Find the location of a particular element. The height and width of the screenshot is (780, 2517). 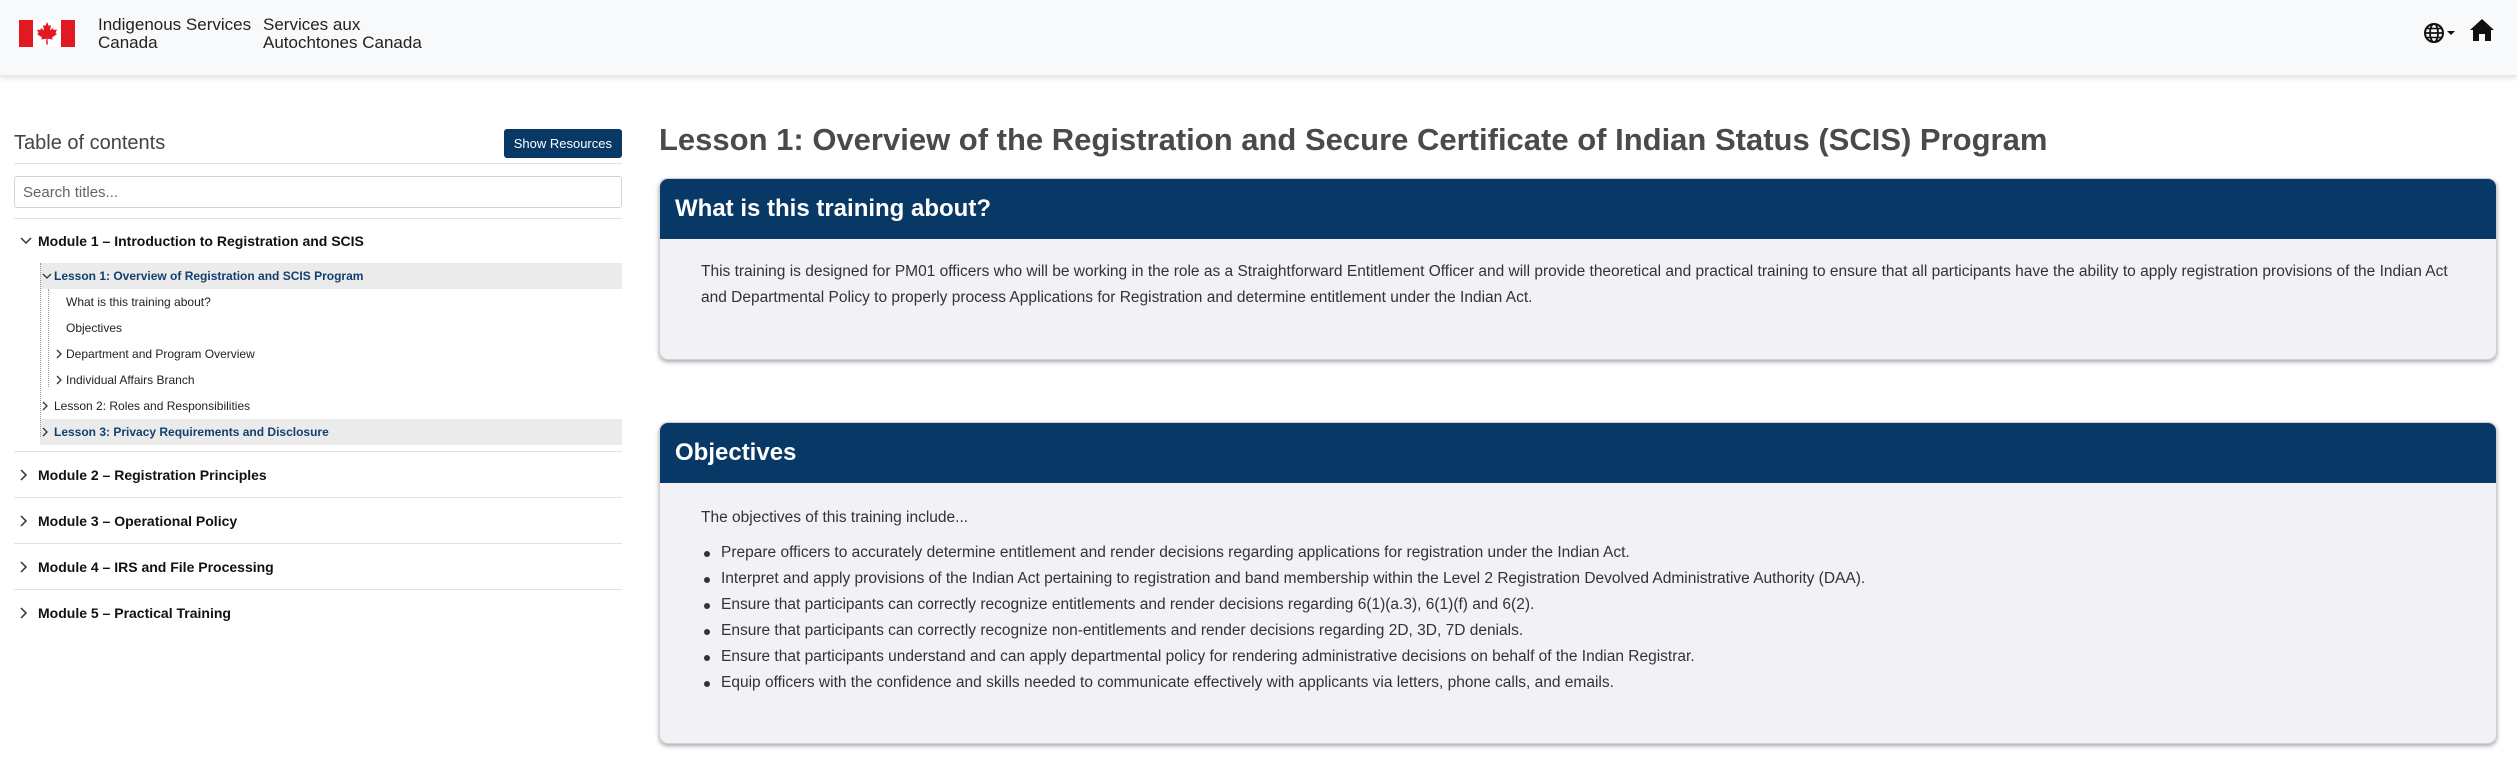

dept-en-line1: Indigenous Services is located at coordinates (175, 24).